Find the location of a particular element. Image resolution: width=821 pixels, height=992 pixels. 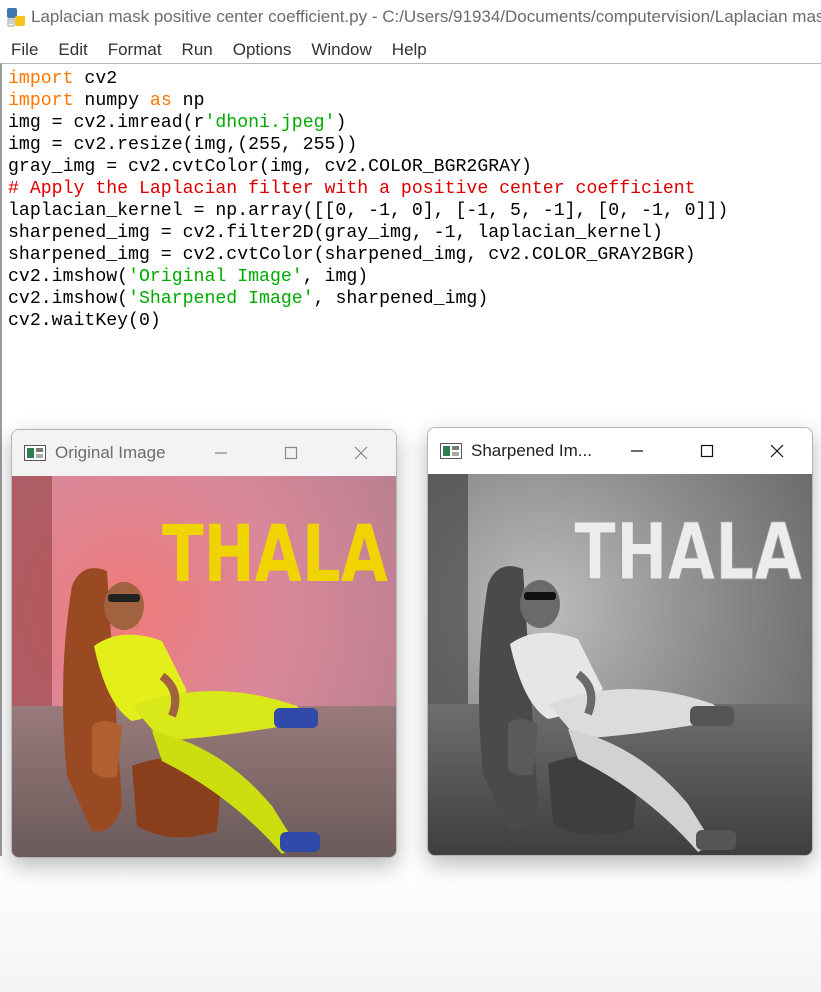

menu-file: File is located at coordinates (24, 49).